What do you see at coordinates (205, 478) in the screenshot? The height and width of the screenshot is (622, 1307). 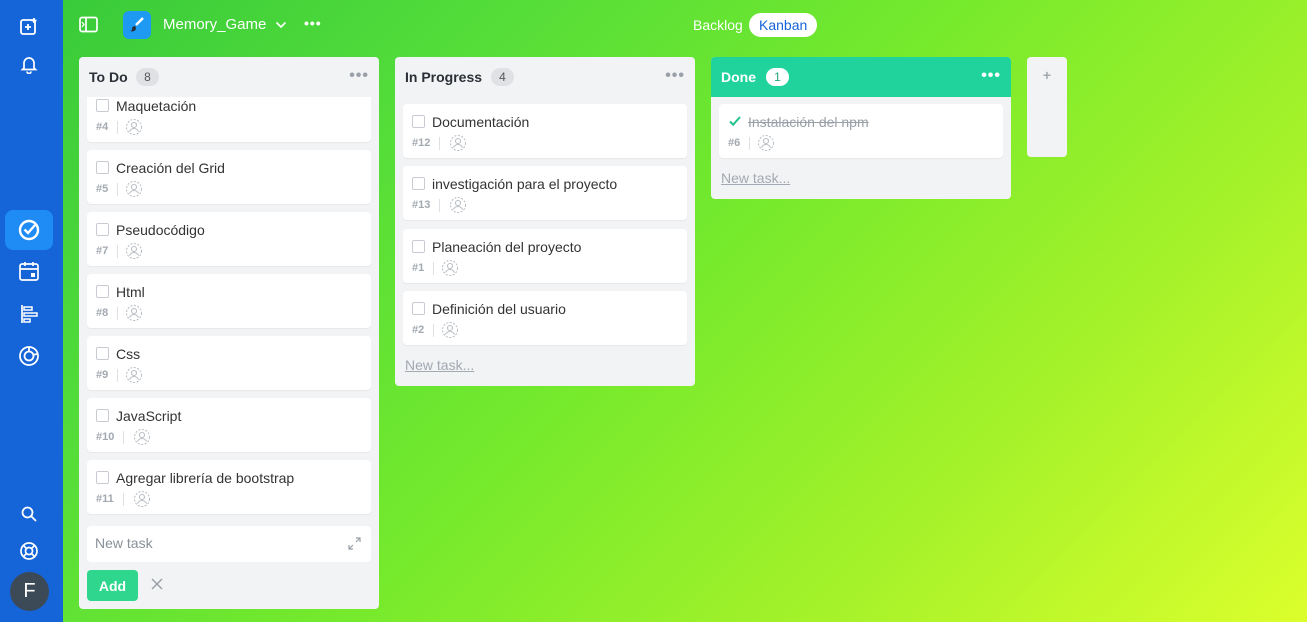 I see `task-title: Agregar librería de bootstrap` at bounding box center [205, 478].